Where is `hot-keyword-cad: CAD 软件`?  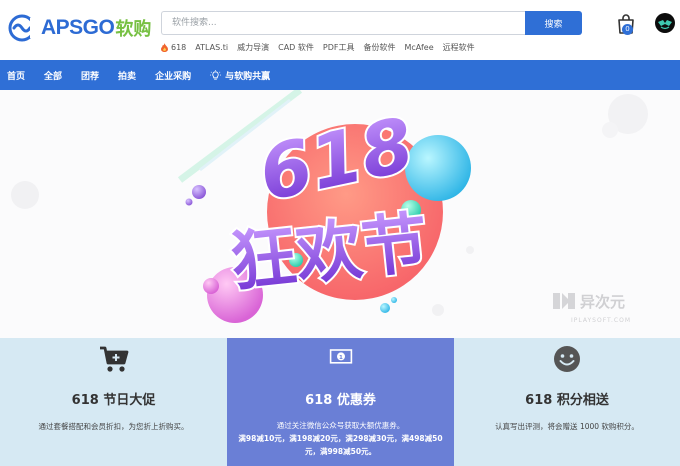
hot-keyword-cad: CAD 软件 is located at coordinates (296, 47).